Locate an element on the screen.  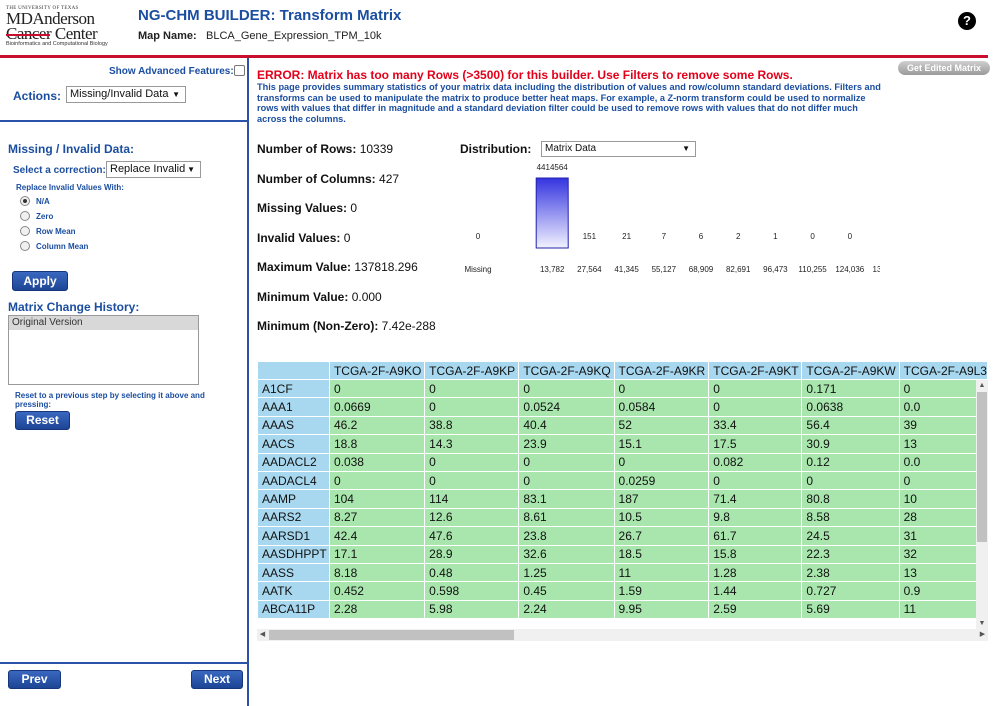
scroll-up-icon: ▲ is located at coordinates (982, 385).